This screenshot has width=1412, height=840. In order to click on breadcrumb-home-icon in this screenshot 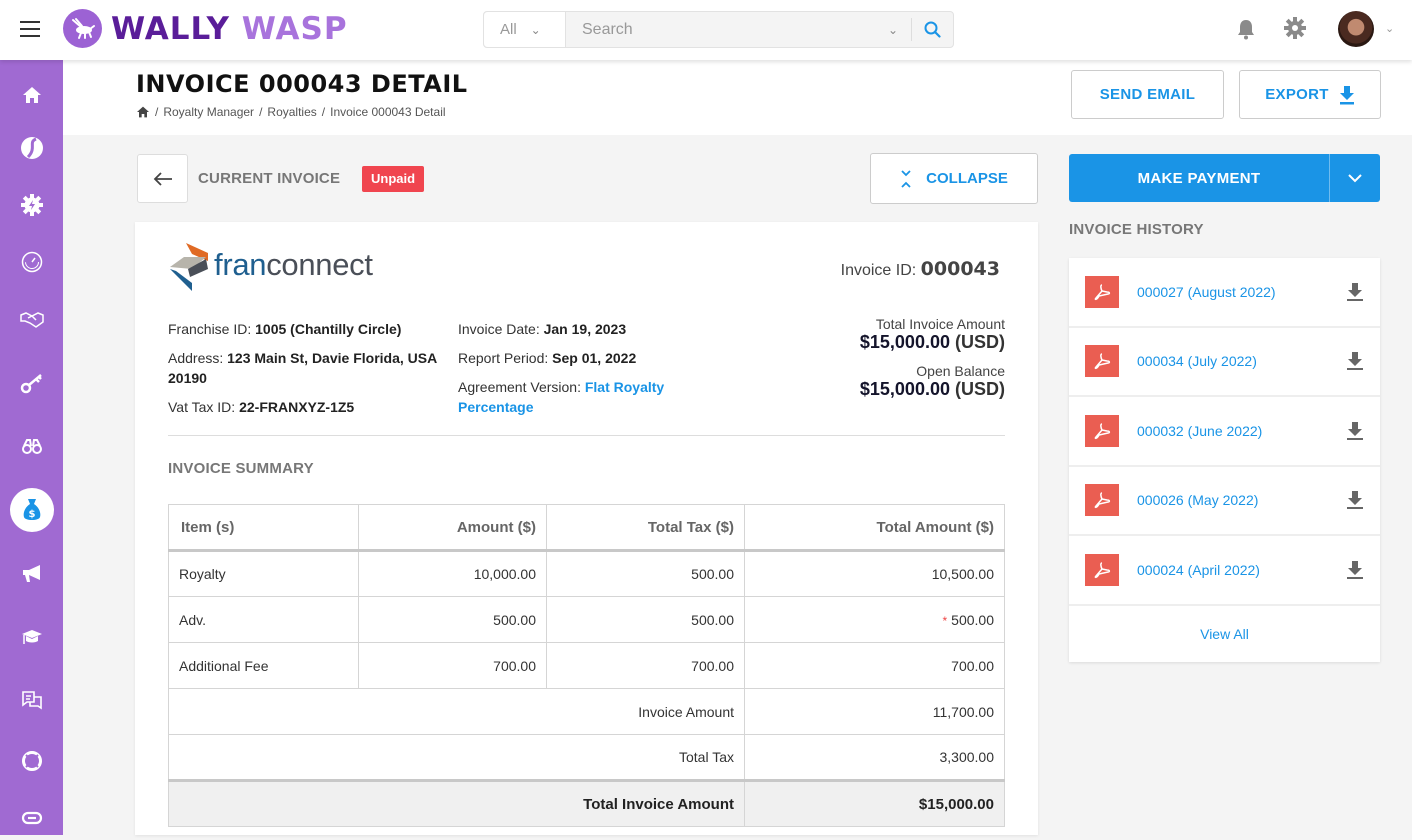, I will do `click(143, 112)`.